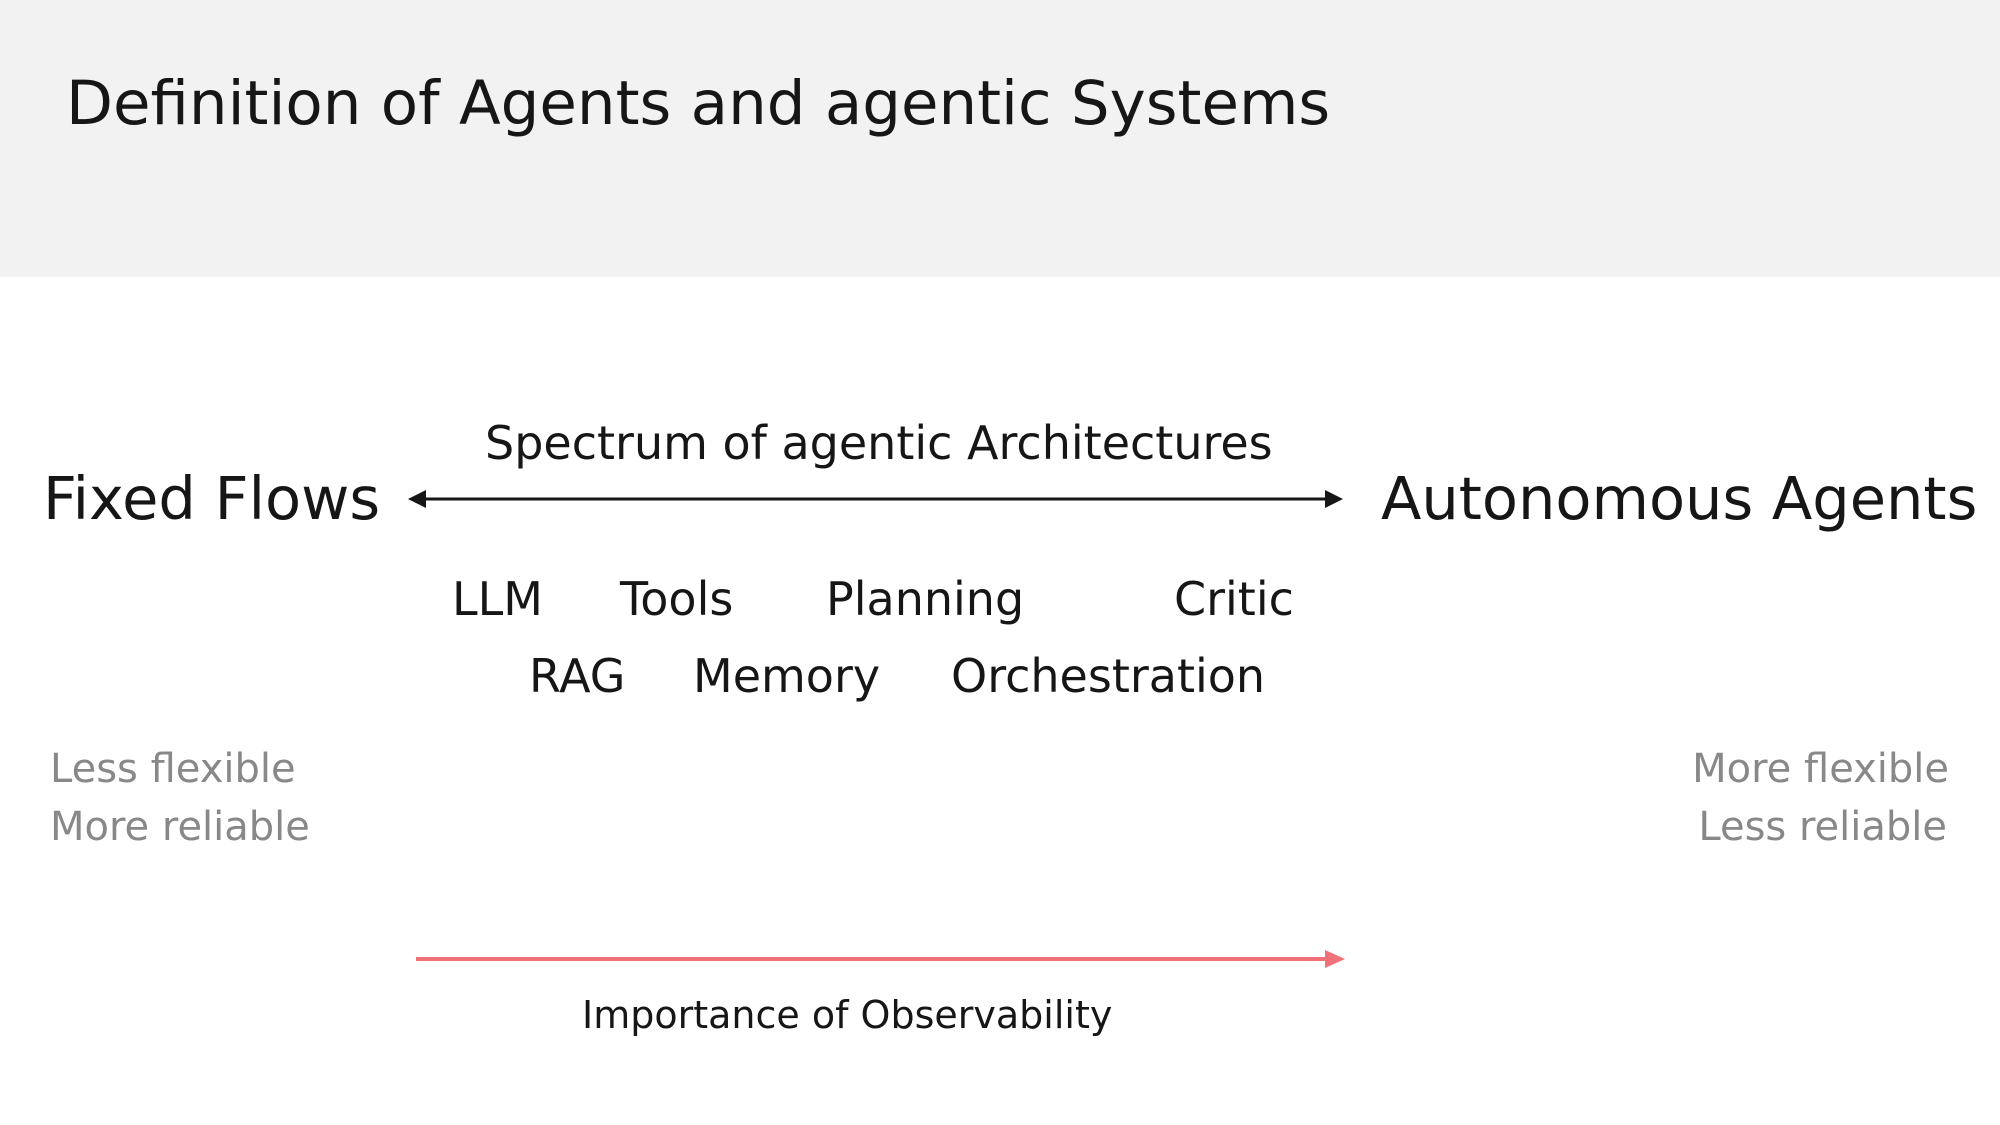 Image resolution: width=2000 pixels, height=1125 pixels. What do you see at coordinates (577, 676) in the screenshot?
I see `component-rag: RAG` at bounding box center [577, 676].